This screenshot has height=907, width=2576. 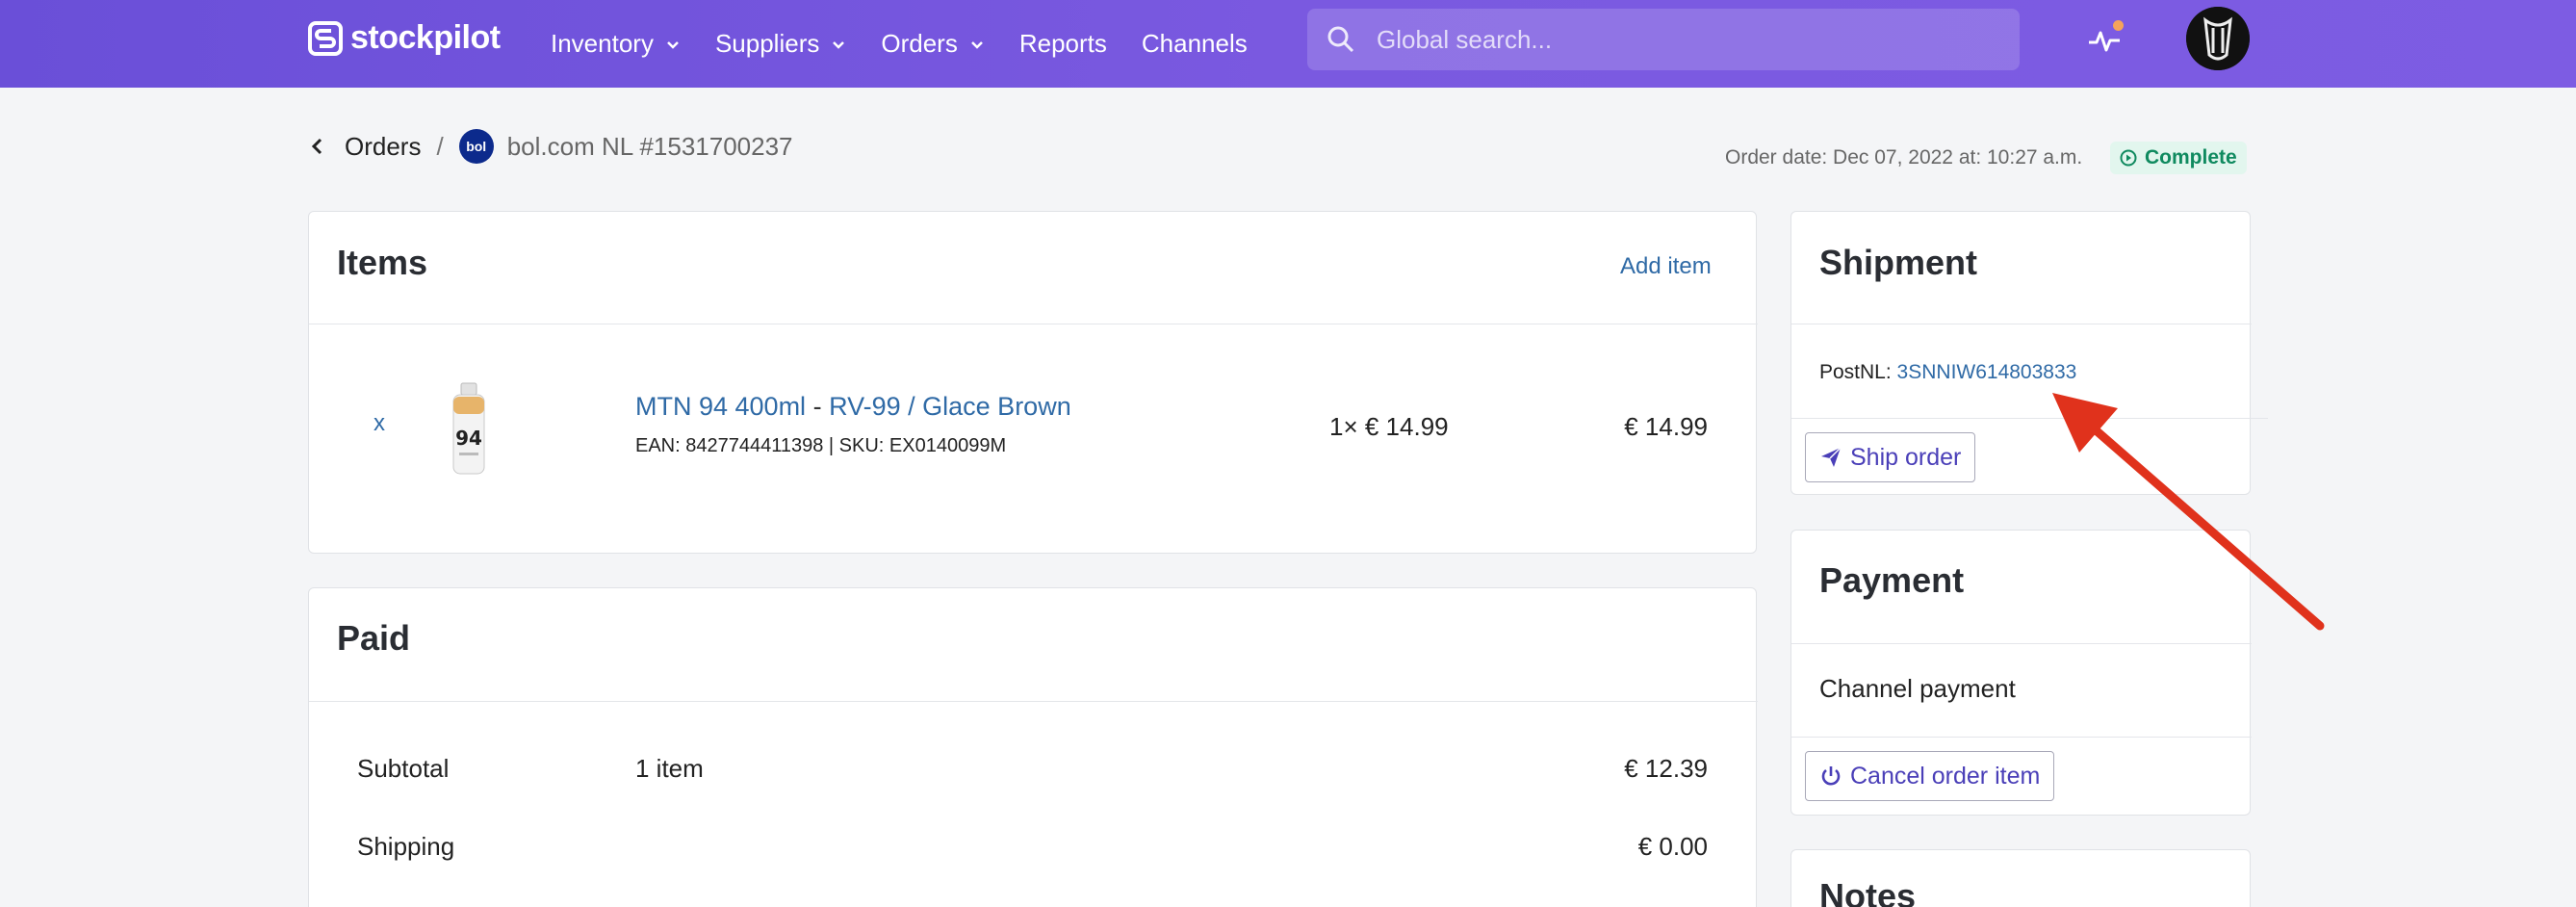 What do you see at coordinates (767, 43) in the screenshot?
I see `menu-suppliers-label: Suppliers` at bounding box center [767, 43].